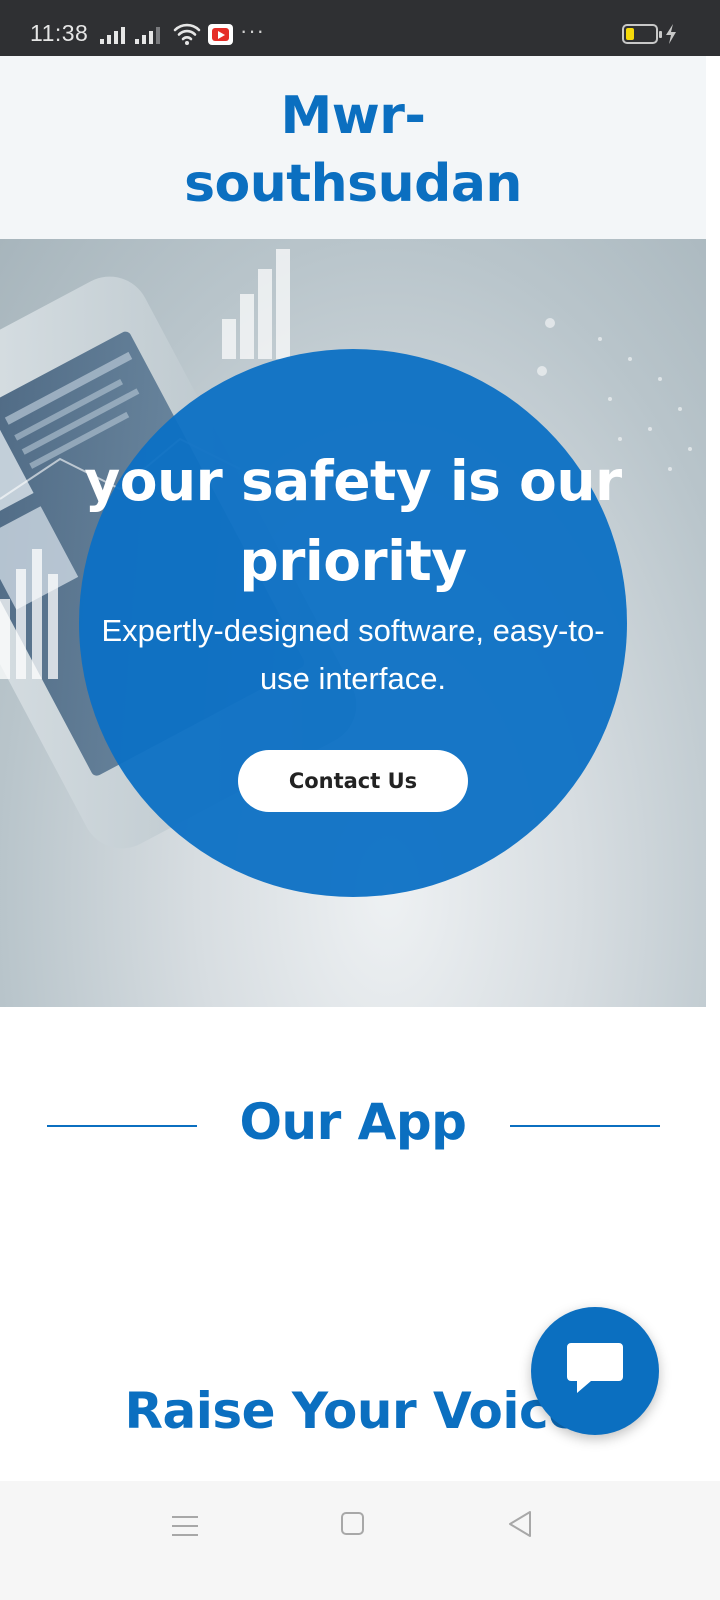 The width and height of the screenshot is (720, 1600). What do you see at coordinates (352, 1523) in the screenshot?
I see `home-icon` at bounding box center [352, 1523].